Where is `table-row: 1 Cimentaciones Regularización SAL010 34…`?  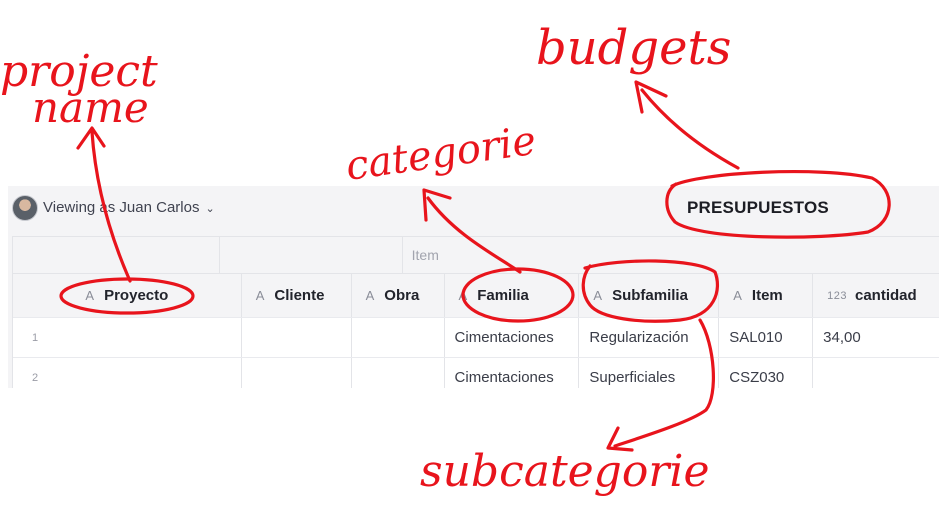
table-row: 1 Cimentaciones Regularización SAL010 34… is located at coordinates (476, 337).